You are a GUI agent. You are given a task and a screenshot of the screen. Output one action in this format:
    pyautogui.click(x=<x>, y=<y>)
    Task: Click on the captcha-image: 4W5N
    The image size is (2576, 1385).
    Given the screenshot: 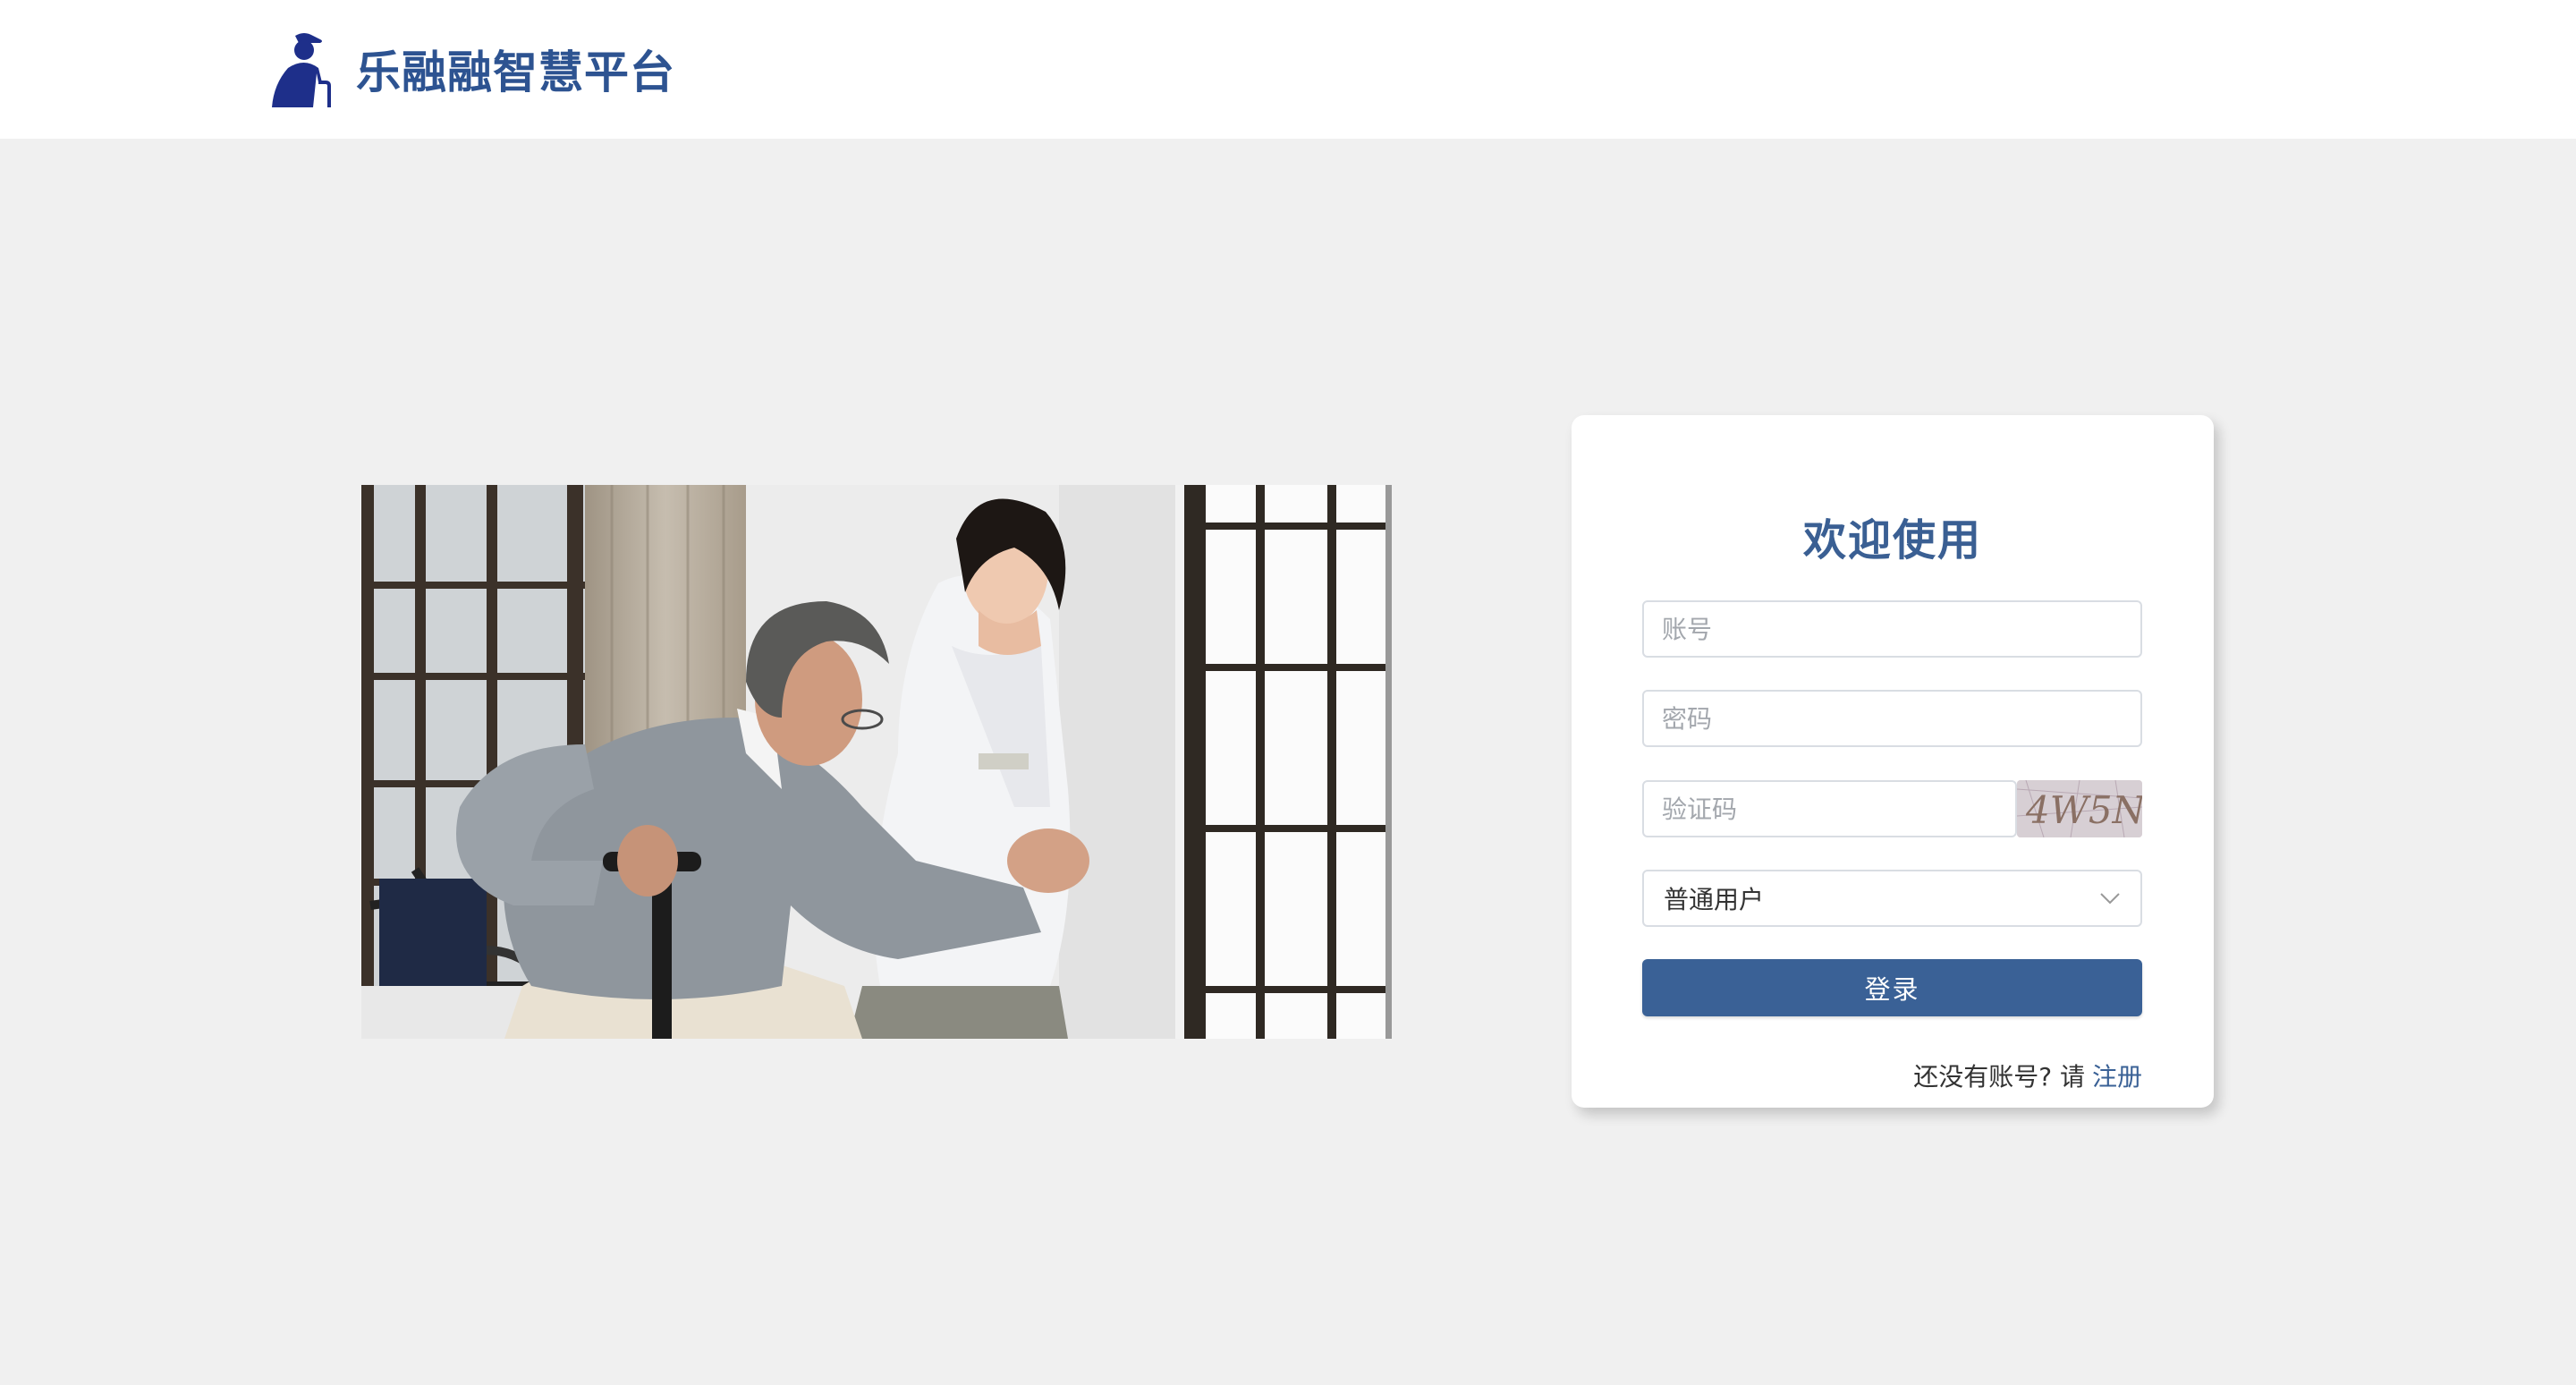 What is the action you would take?
    pyautogui.click(x=2079, y=808)
    